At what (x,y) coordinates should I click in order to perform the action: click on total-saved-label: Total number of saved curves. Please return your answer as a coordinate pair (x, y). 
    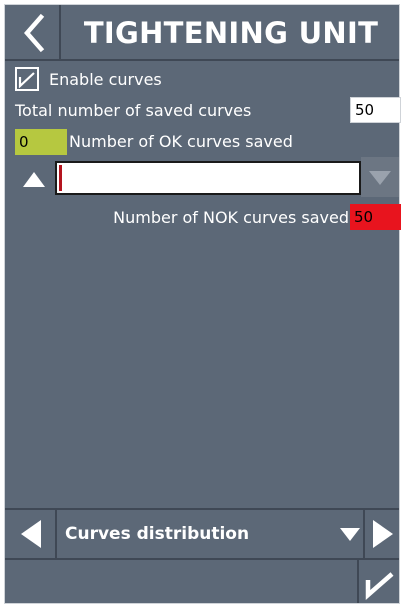
    Looking at the image, I should click on (133, 110).